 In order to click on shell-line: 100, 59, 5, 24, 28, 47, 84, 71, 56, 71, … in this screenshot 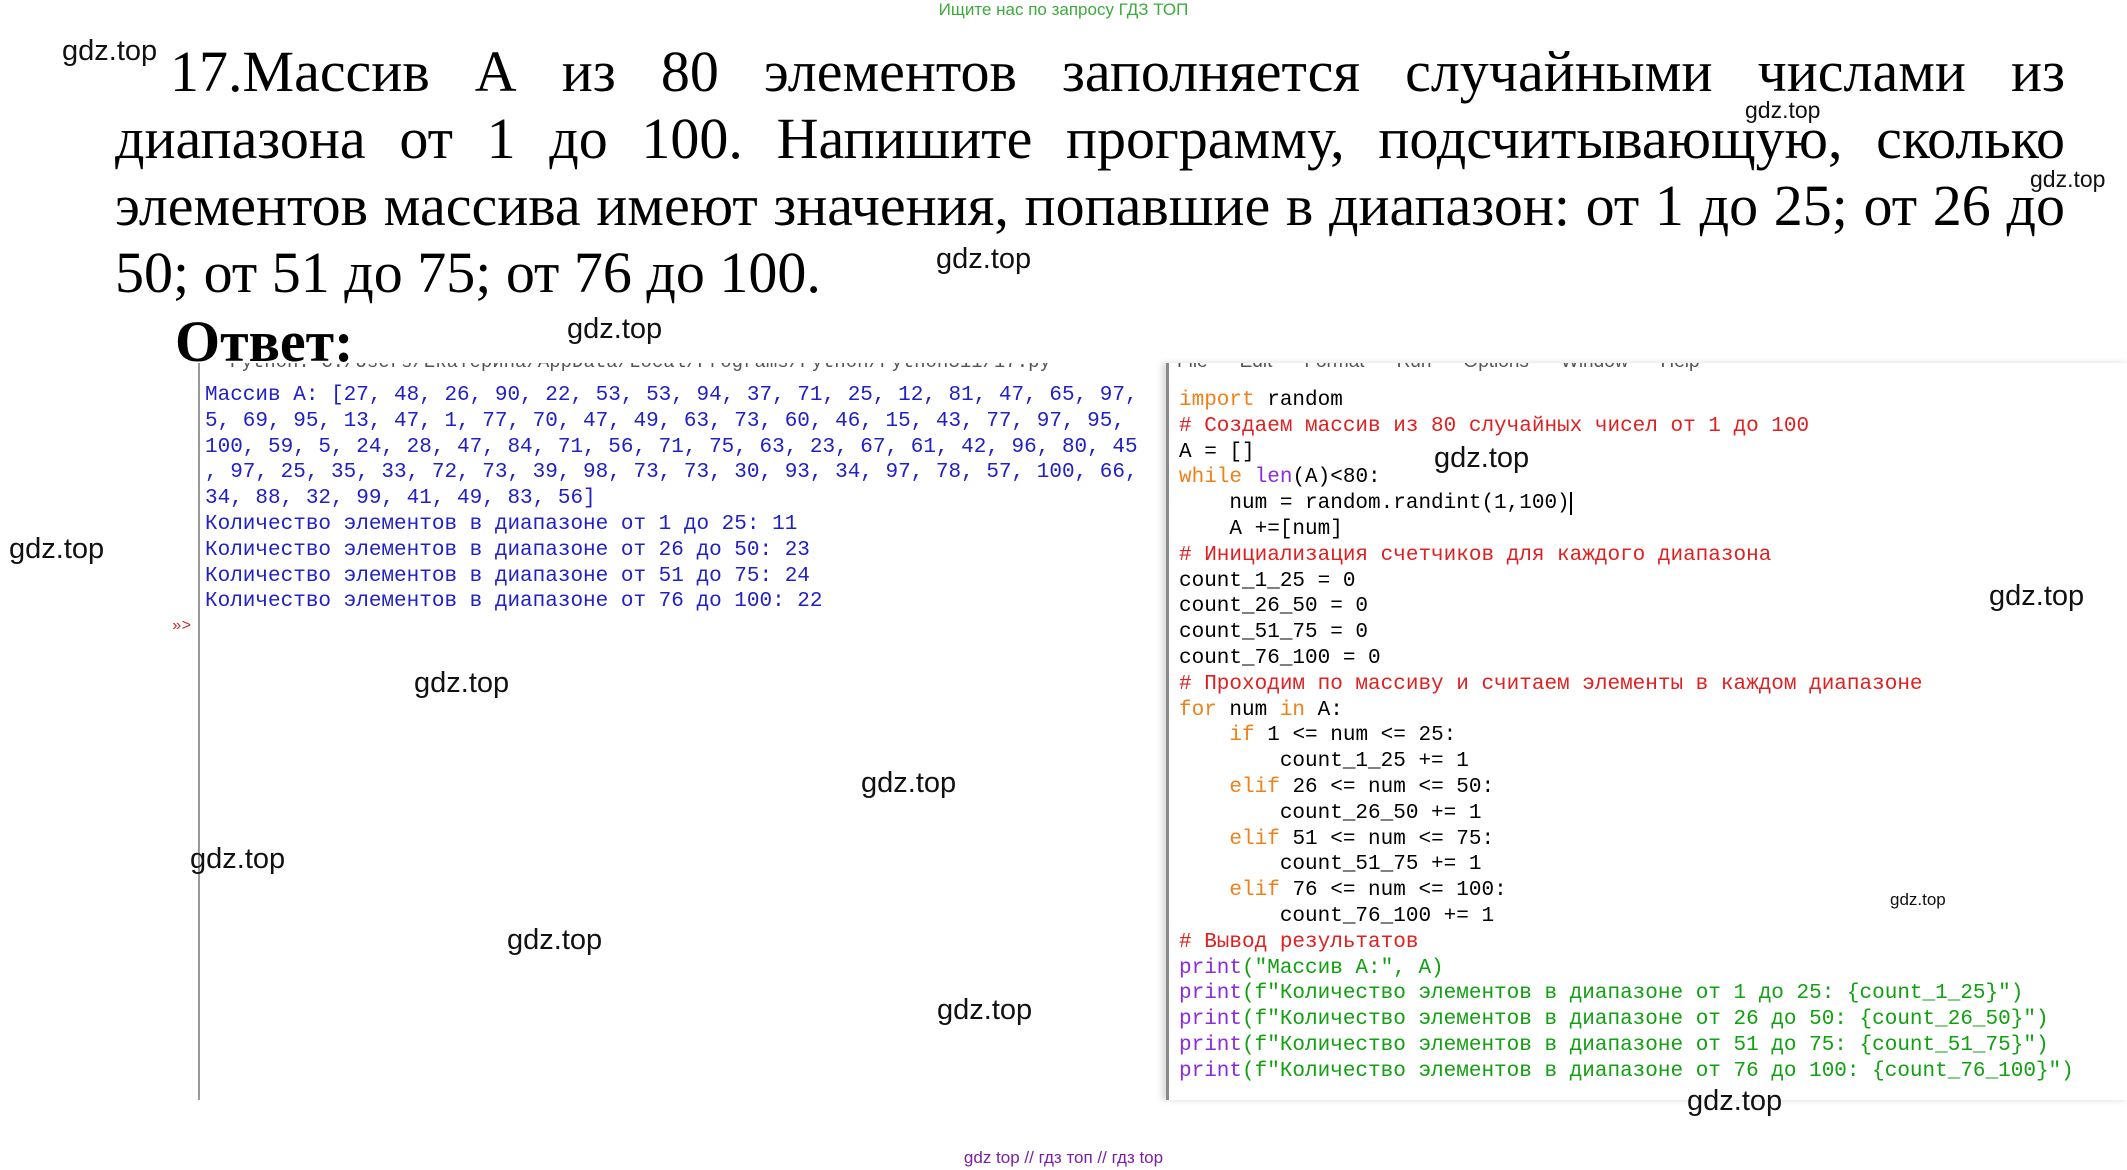, I will do `click(671, 447)`.